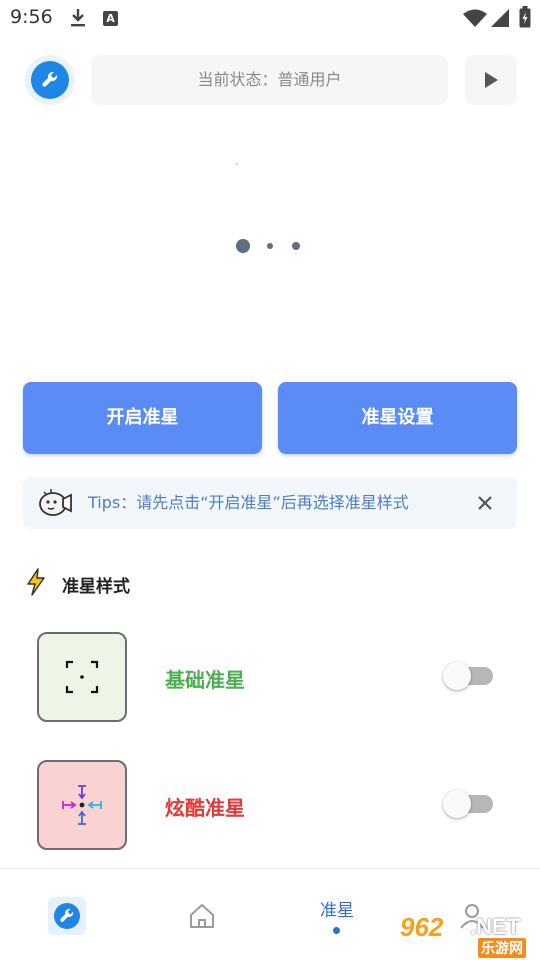  I want to click on app-logo, so click(50, 80).